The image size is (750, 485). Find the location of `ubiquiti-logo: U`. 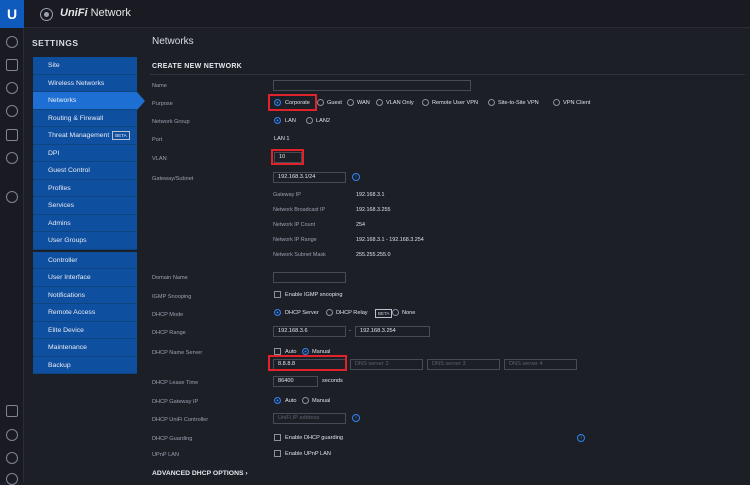

ubiquiti-logo: U is located at coordinates (12, 14).